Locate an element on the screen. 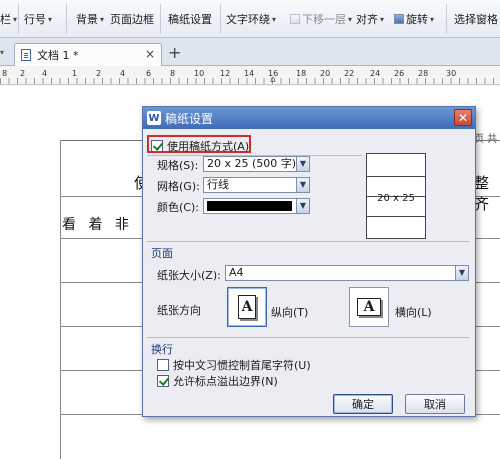 The image size is (500, 459). page-label: 页 共 is located at coordinates (485, 137).